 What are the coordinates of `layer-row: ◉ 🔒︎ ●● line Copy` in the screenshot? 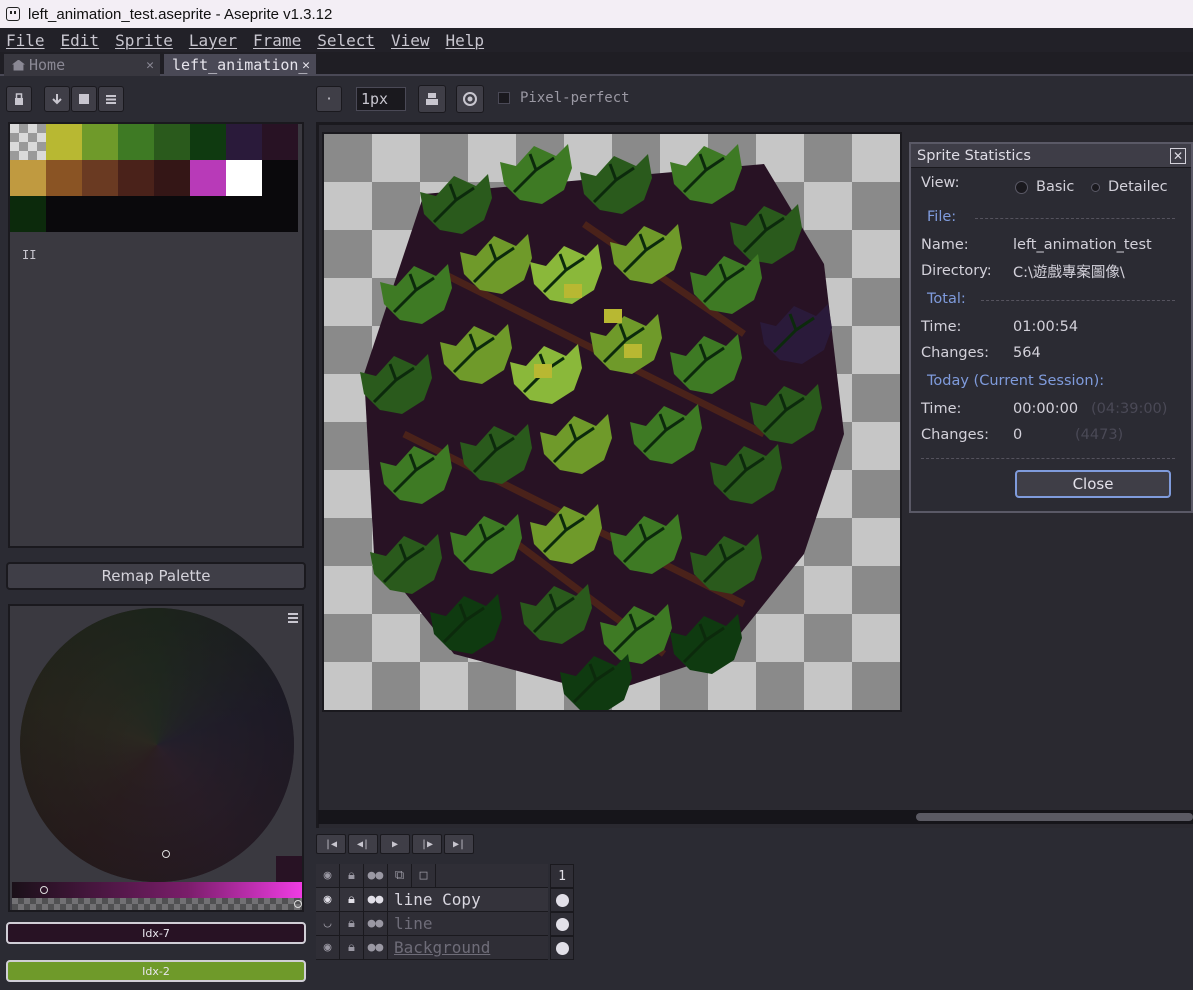 It's located at (432, 899).